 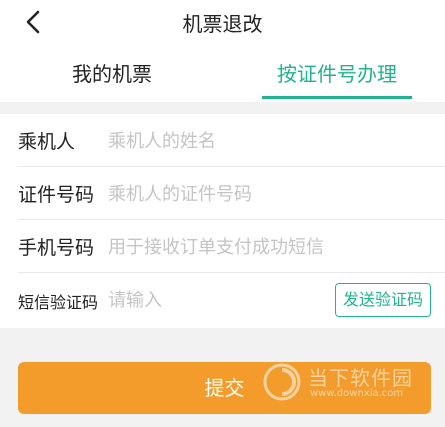 I want to click on passenger-row: 乘机人, so click(x=222, y=140).